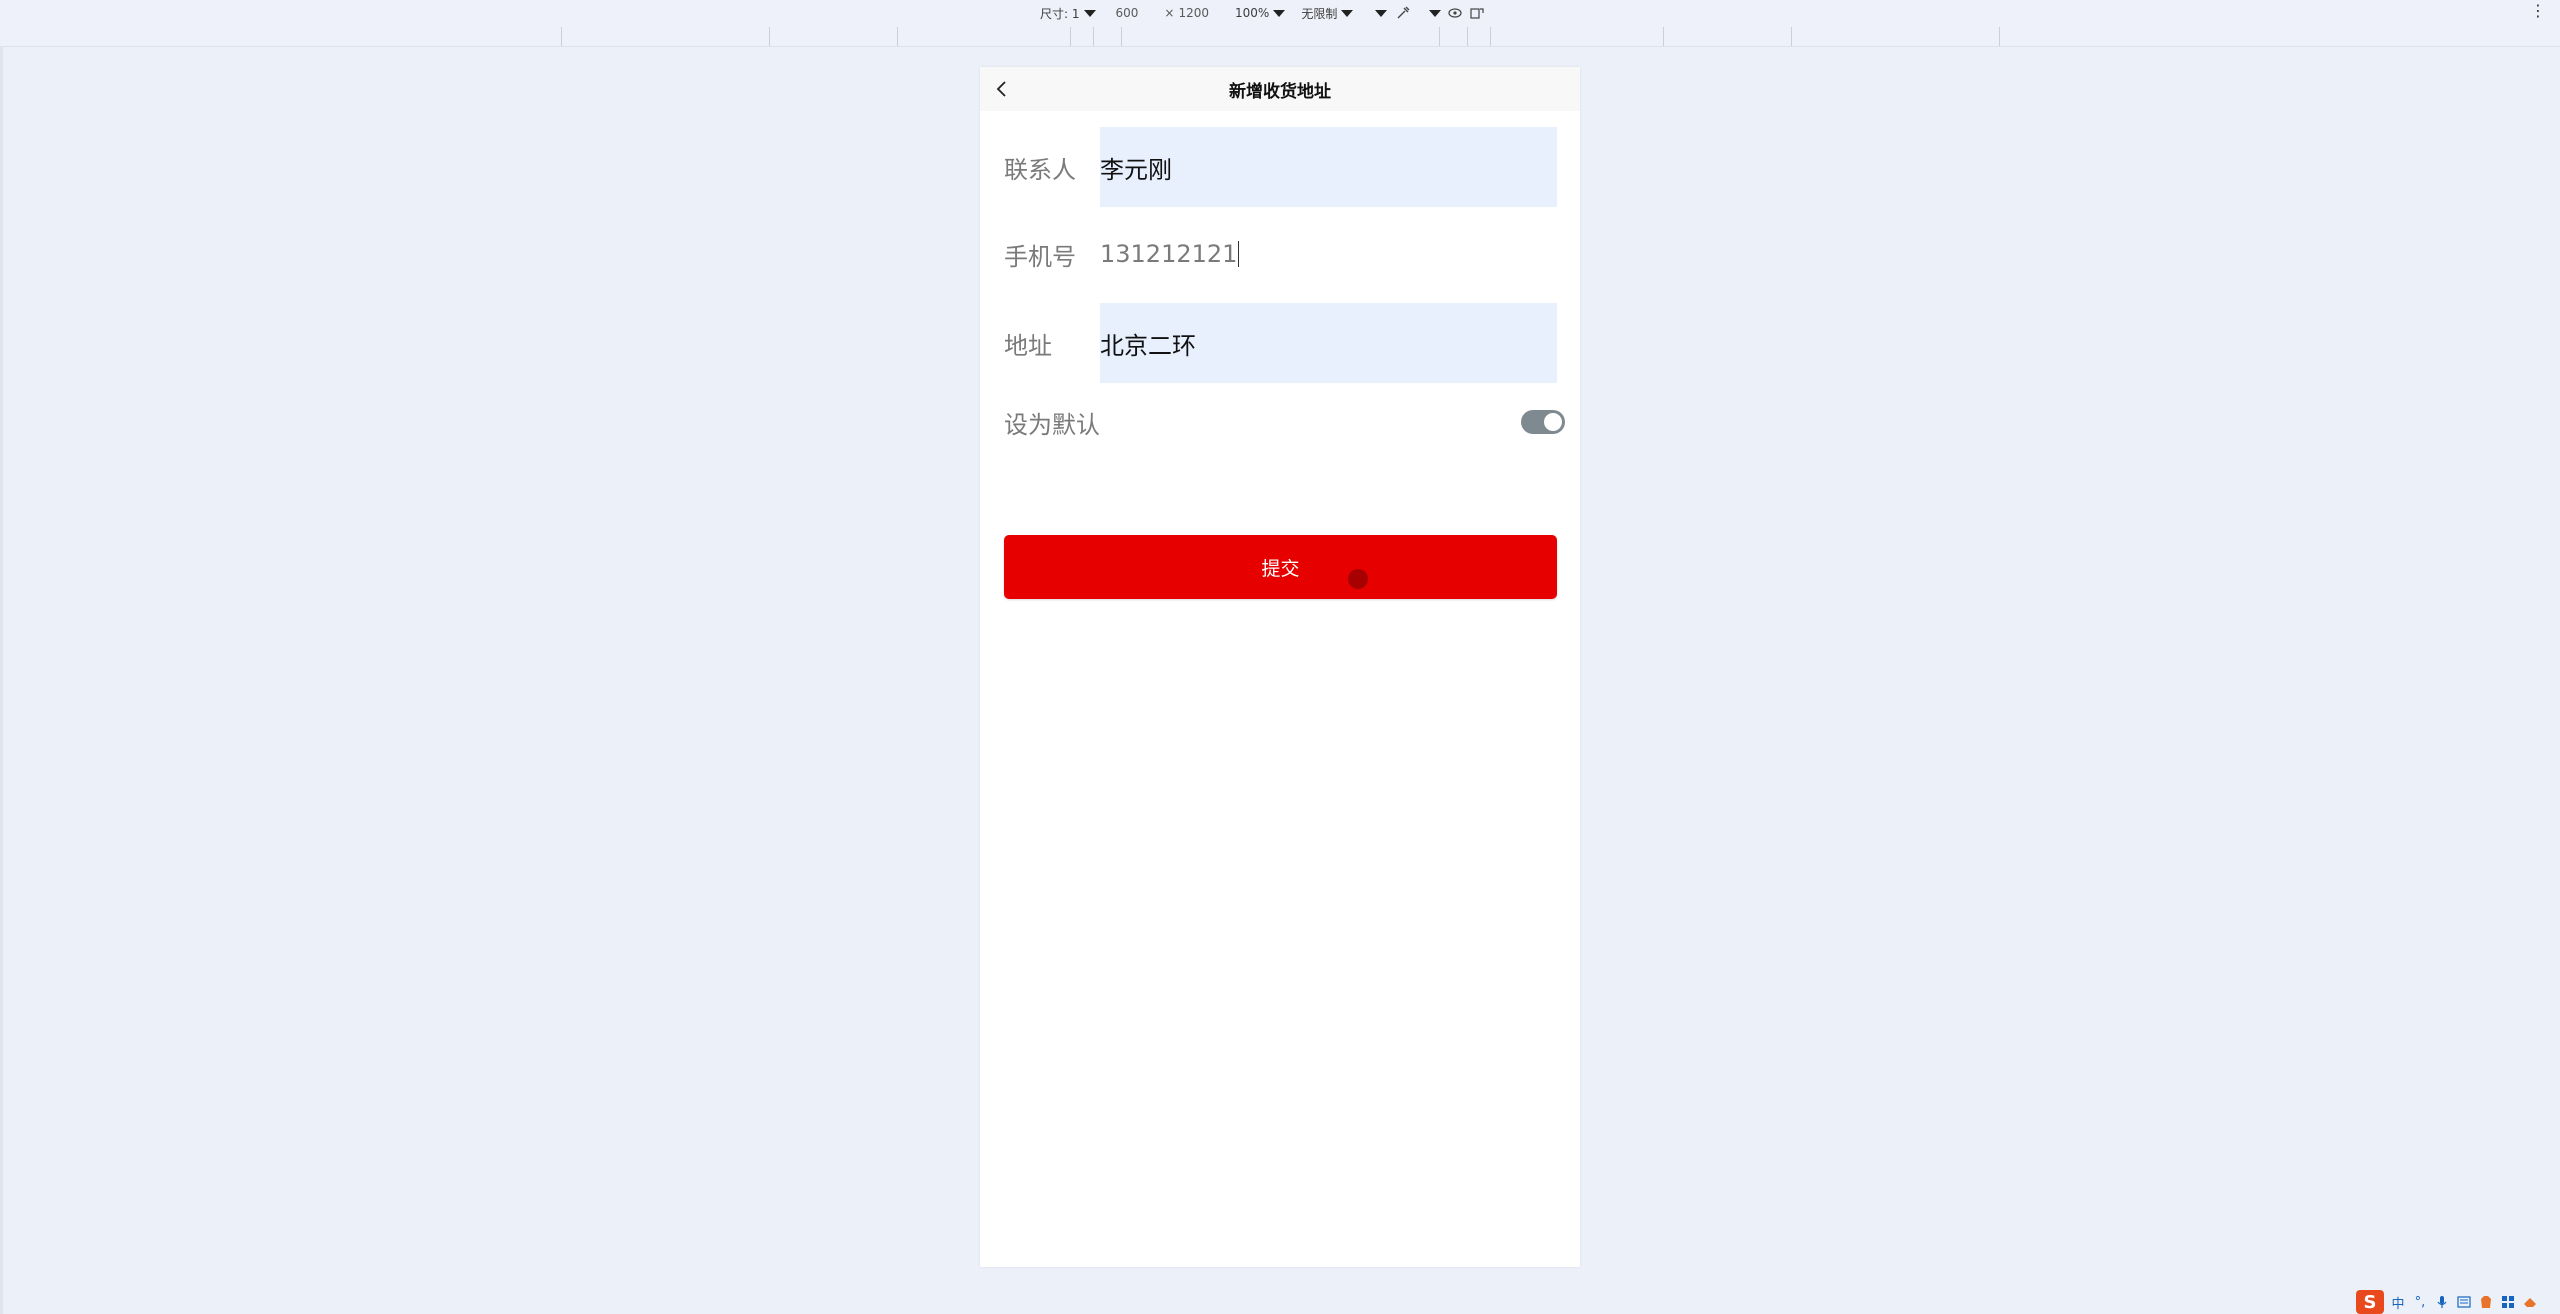  Describe the element at coordinates (1127, 13) in the screenshot. I see `width-input: 600` at that location.